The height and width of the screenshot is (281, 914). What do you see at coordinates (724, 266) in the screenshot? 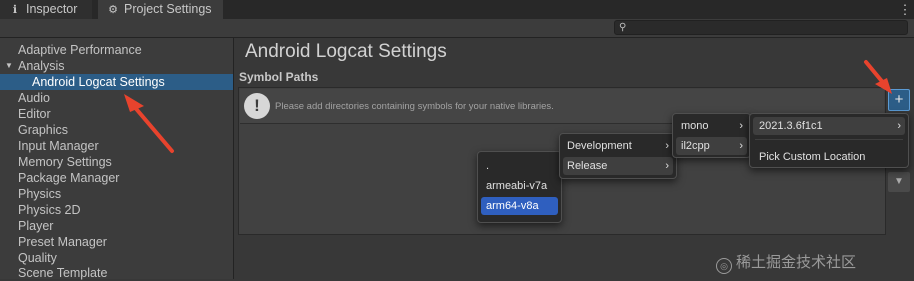
I see `watermark-logo-icon: ◎` at bounding box center [724, 266].